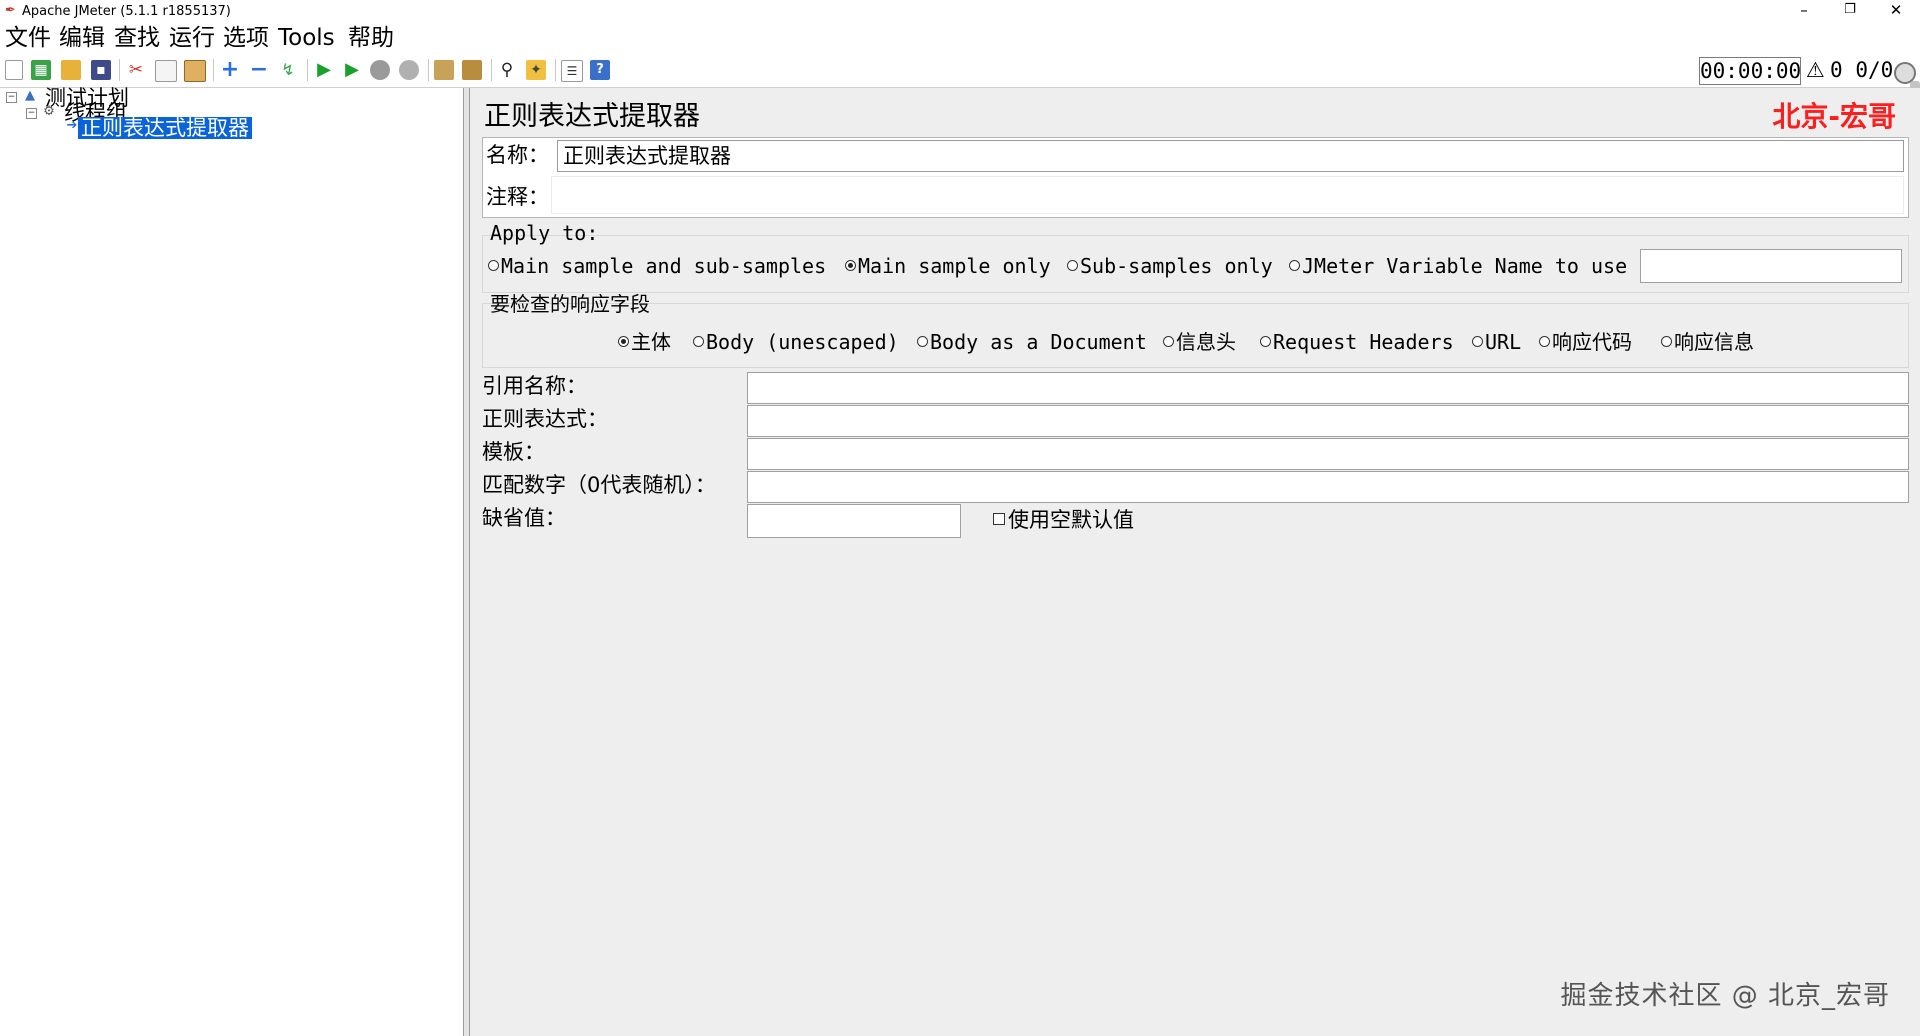  I want to click on checkbox-icon, so click(999, 519).